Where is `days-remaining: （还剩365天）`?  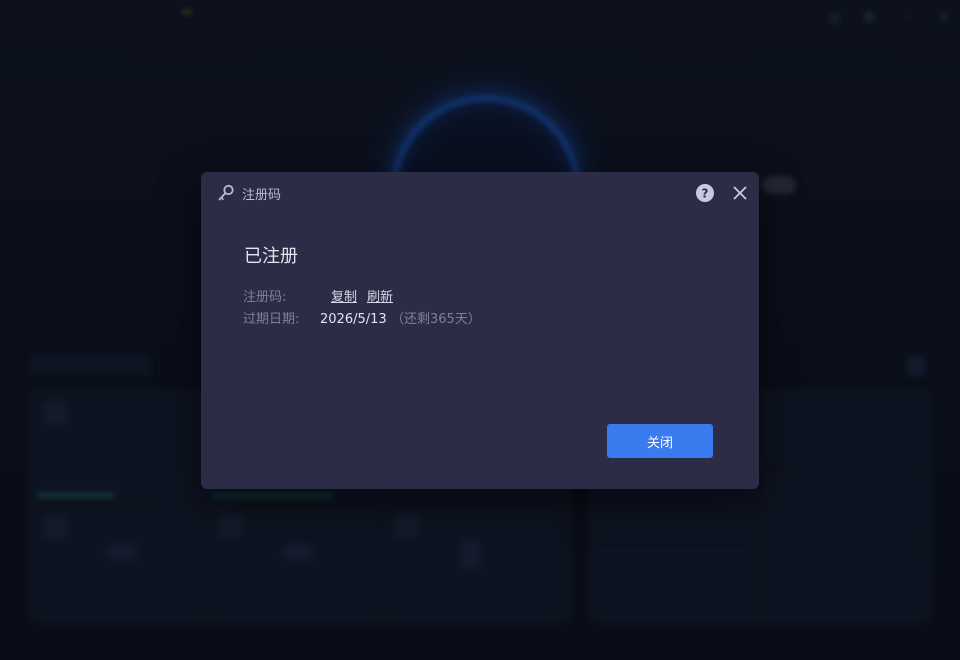
days-remaining: （还剩365天） is located at coordinates (436, 319).